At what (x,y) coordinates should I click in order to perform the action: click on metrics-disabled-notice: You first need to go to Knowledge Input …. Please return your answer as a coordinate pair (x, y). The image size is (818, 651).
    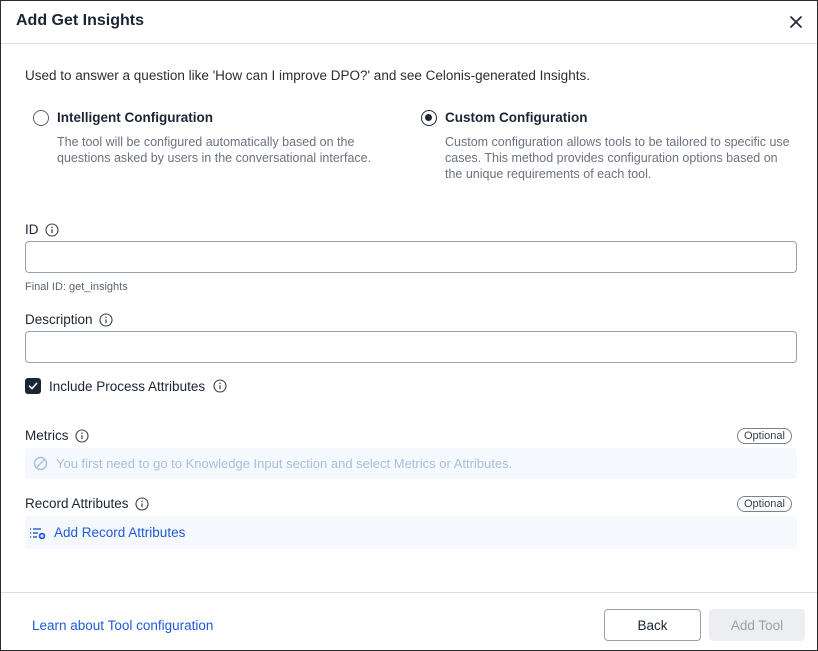
    Looking at the image, I should click on (411, 463).